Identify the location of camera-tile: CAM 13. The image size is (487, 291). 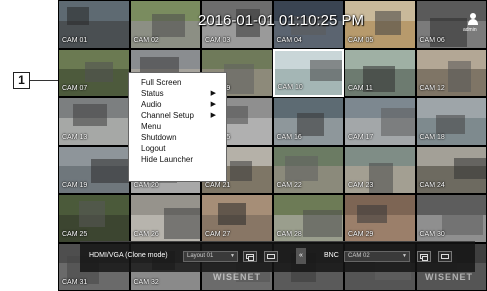
(94, 121).